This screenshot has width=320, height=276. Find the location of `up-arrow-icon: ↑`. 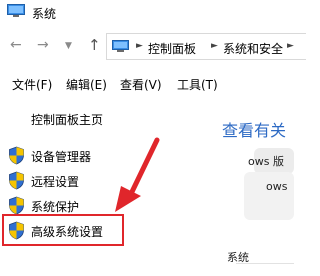

up-arrow-icon: ↑ is located at coordinates (94, 45).